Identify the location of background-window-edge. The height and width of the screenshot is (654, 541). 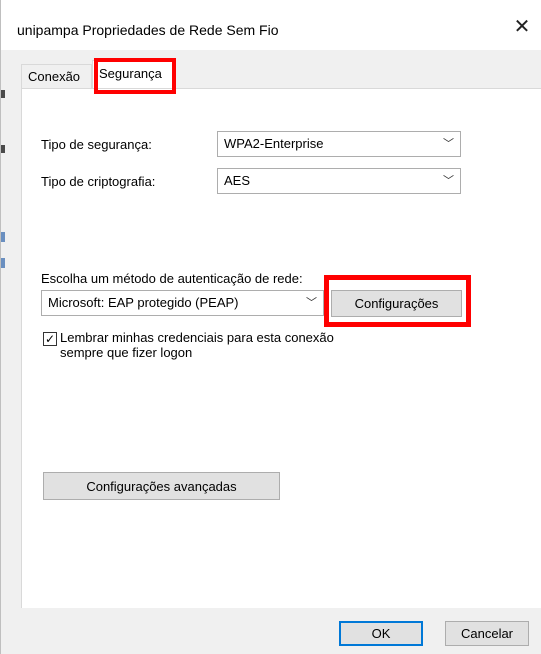
(4, 327).